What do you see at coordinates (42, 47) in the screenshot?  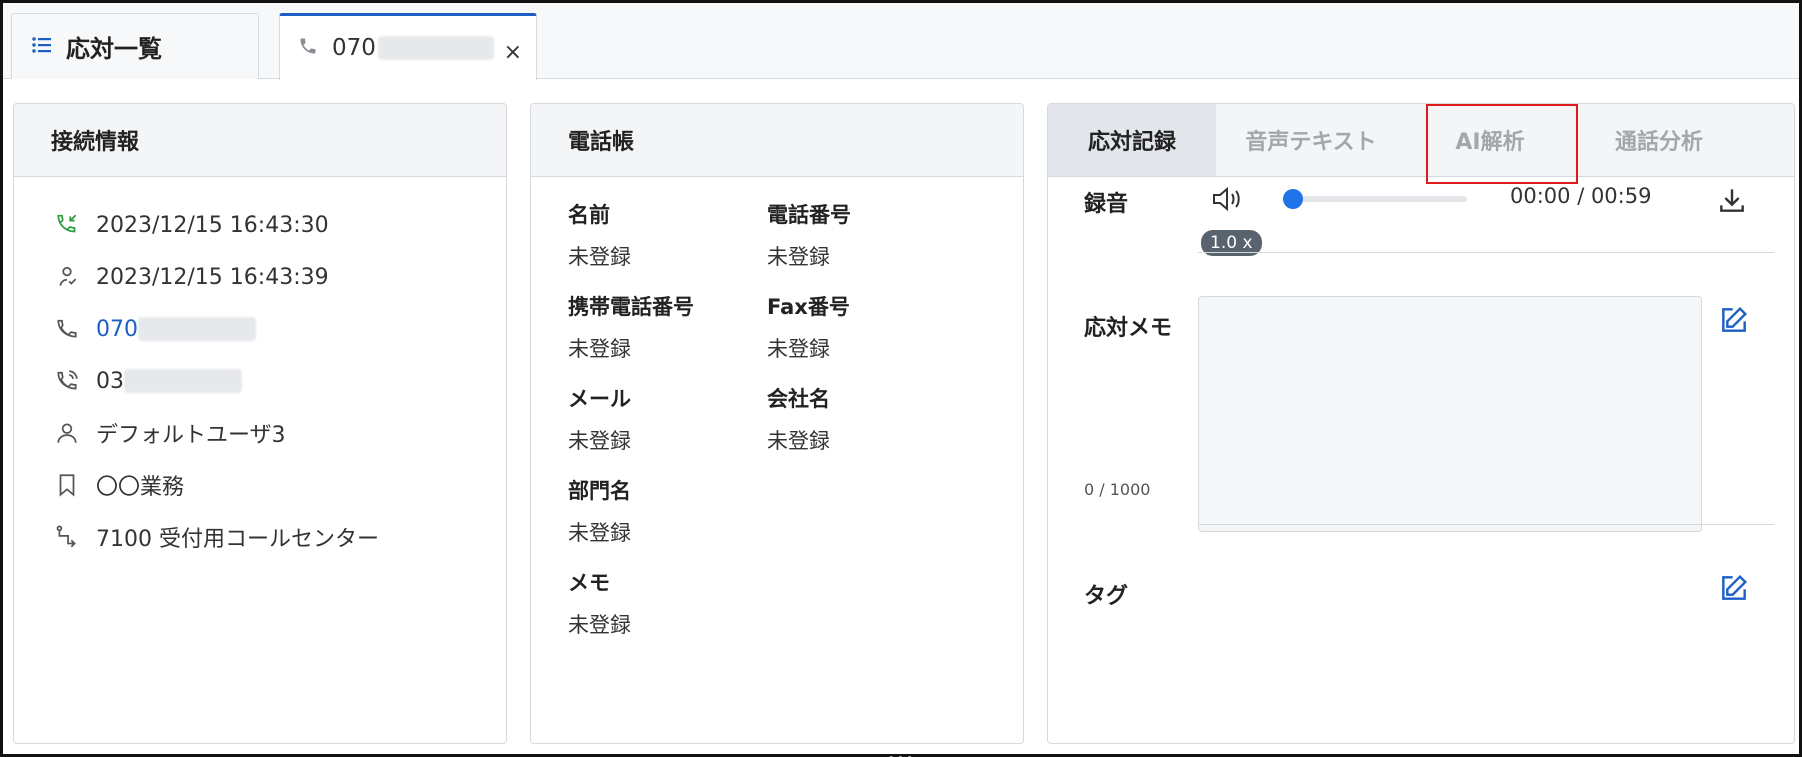 I see `list-icon` at bounding box center [42, 47].